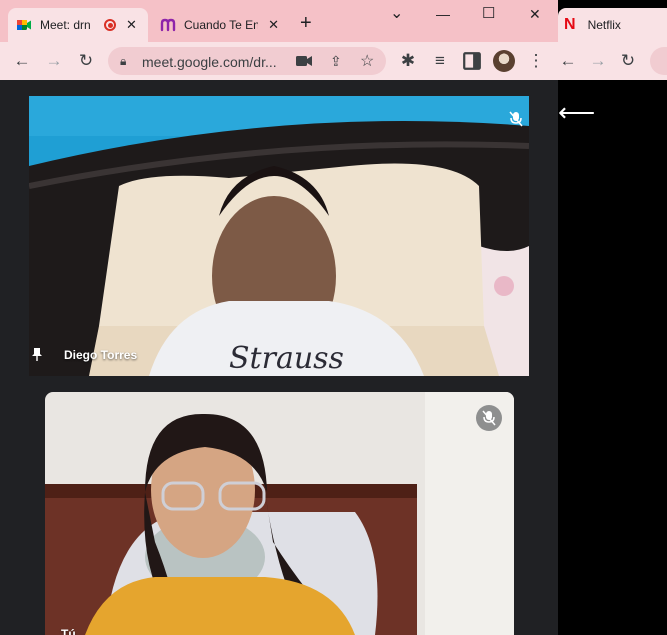  I want to click on tab-meet-title: Meet: drn, so click(65, 25).